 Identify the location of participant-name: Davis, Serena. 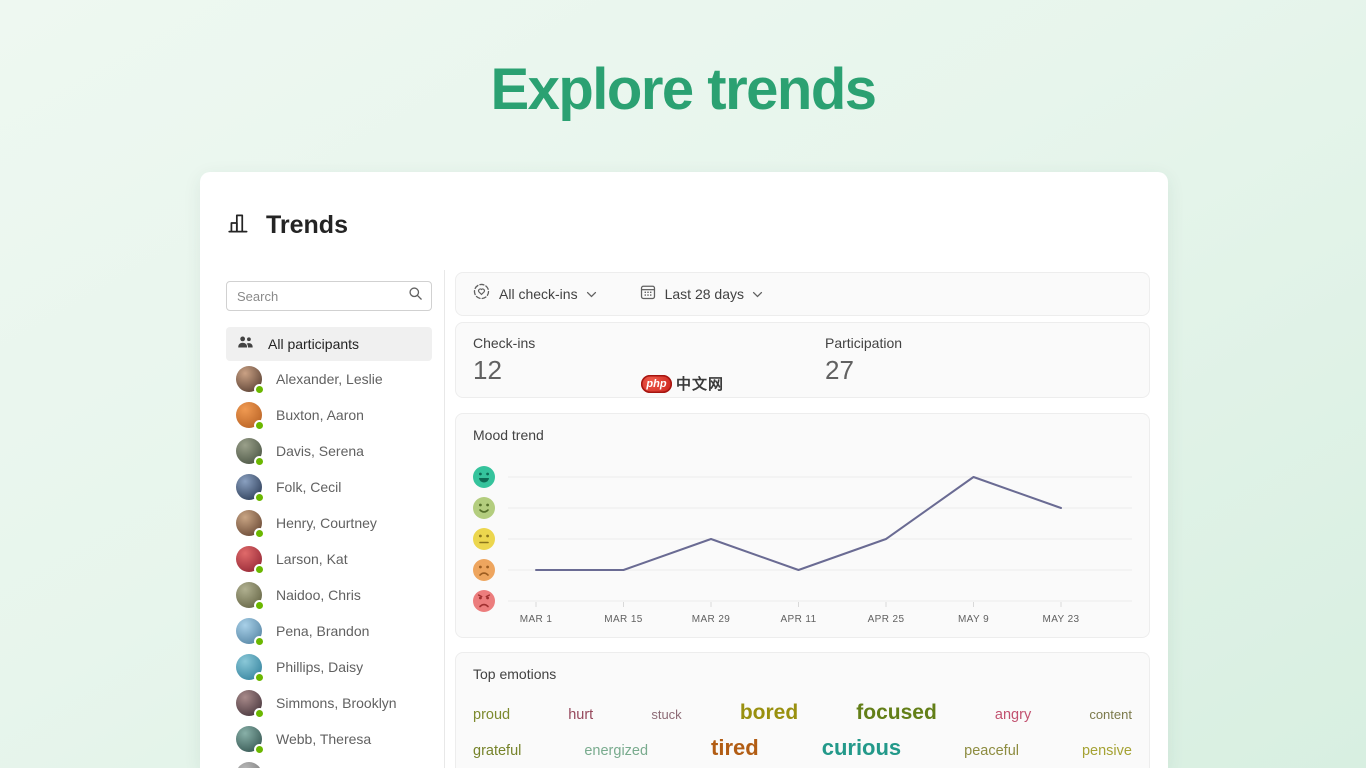
(320, 451).